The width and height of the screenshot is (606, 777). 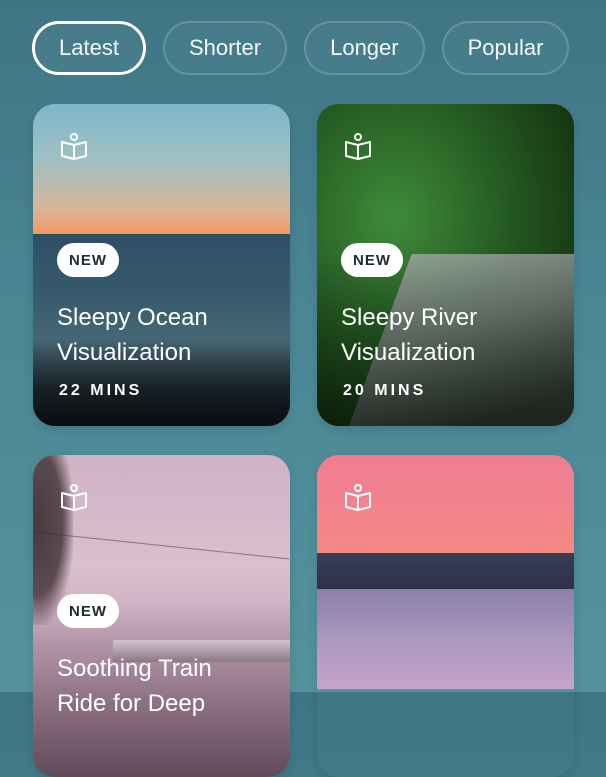 I want to click on card-image-fog-sea, so click(x=445, y=639).